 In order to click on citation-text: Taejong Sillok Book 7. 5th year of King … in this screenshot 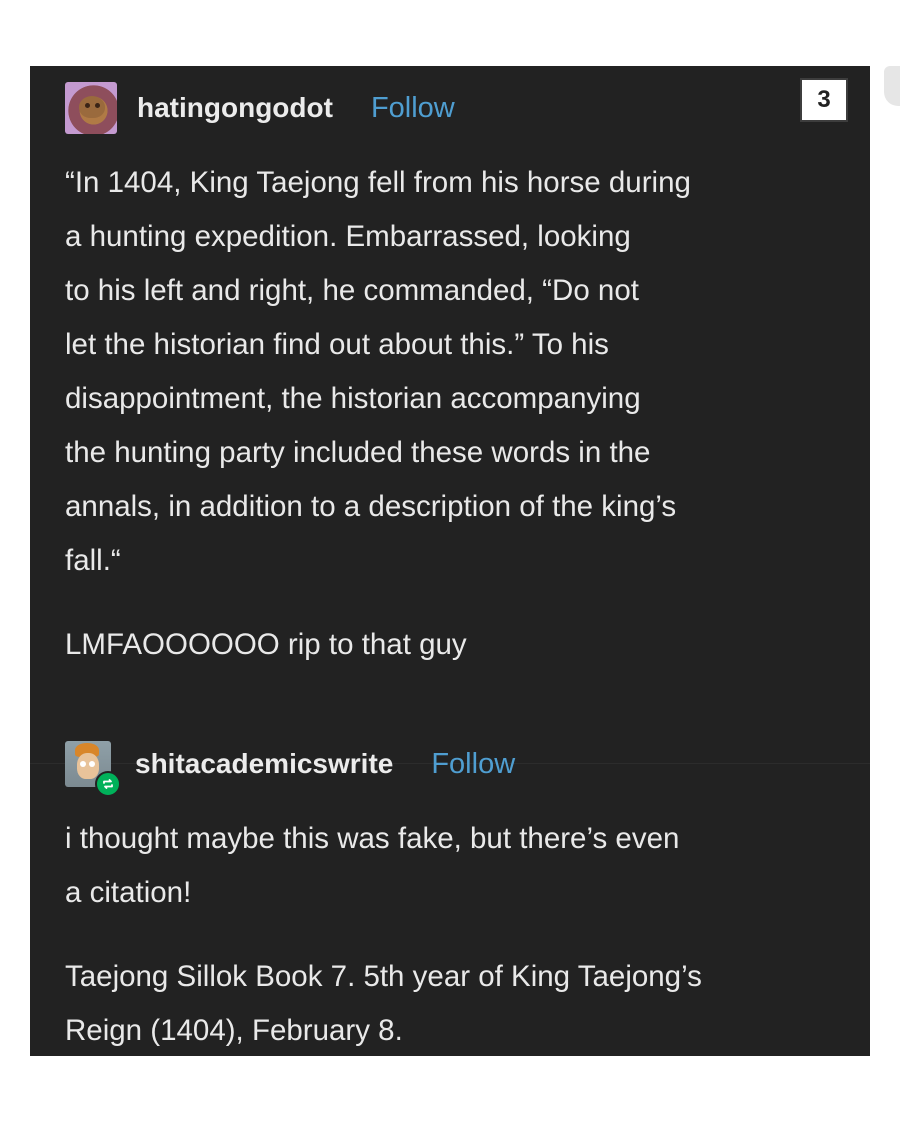, I will do `click(383, 1003)`.